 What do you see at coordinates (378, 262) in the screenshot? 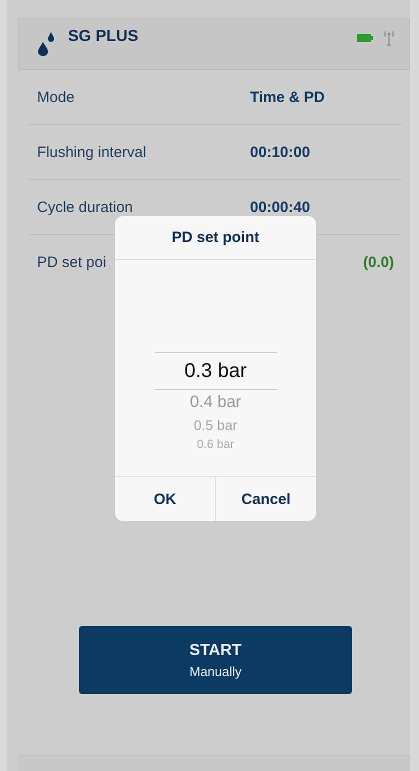
I see `setting-value: (0.0)` at bounding box center [378, 262].